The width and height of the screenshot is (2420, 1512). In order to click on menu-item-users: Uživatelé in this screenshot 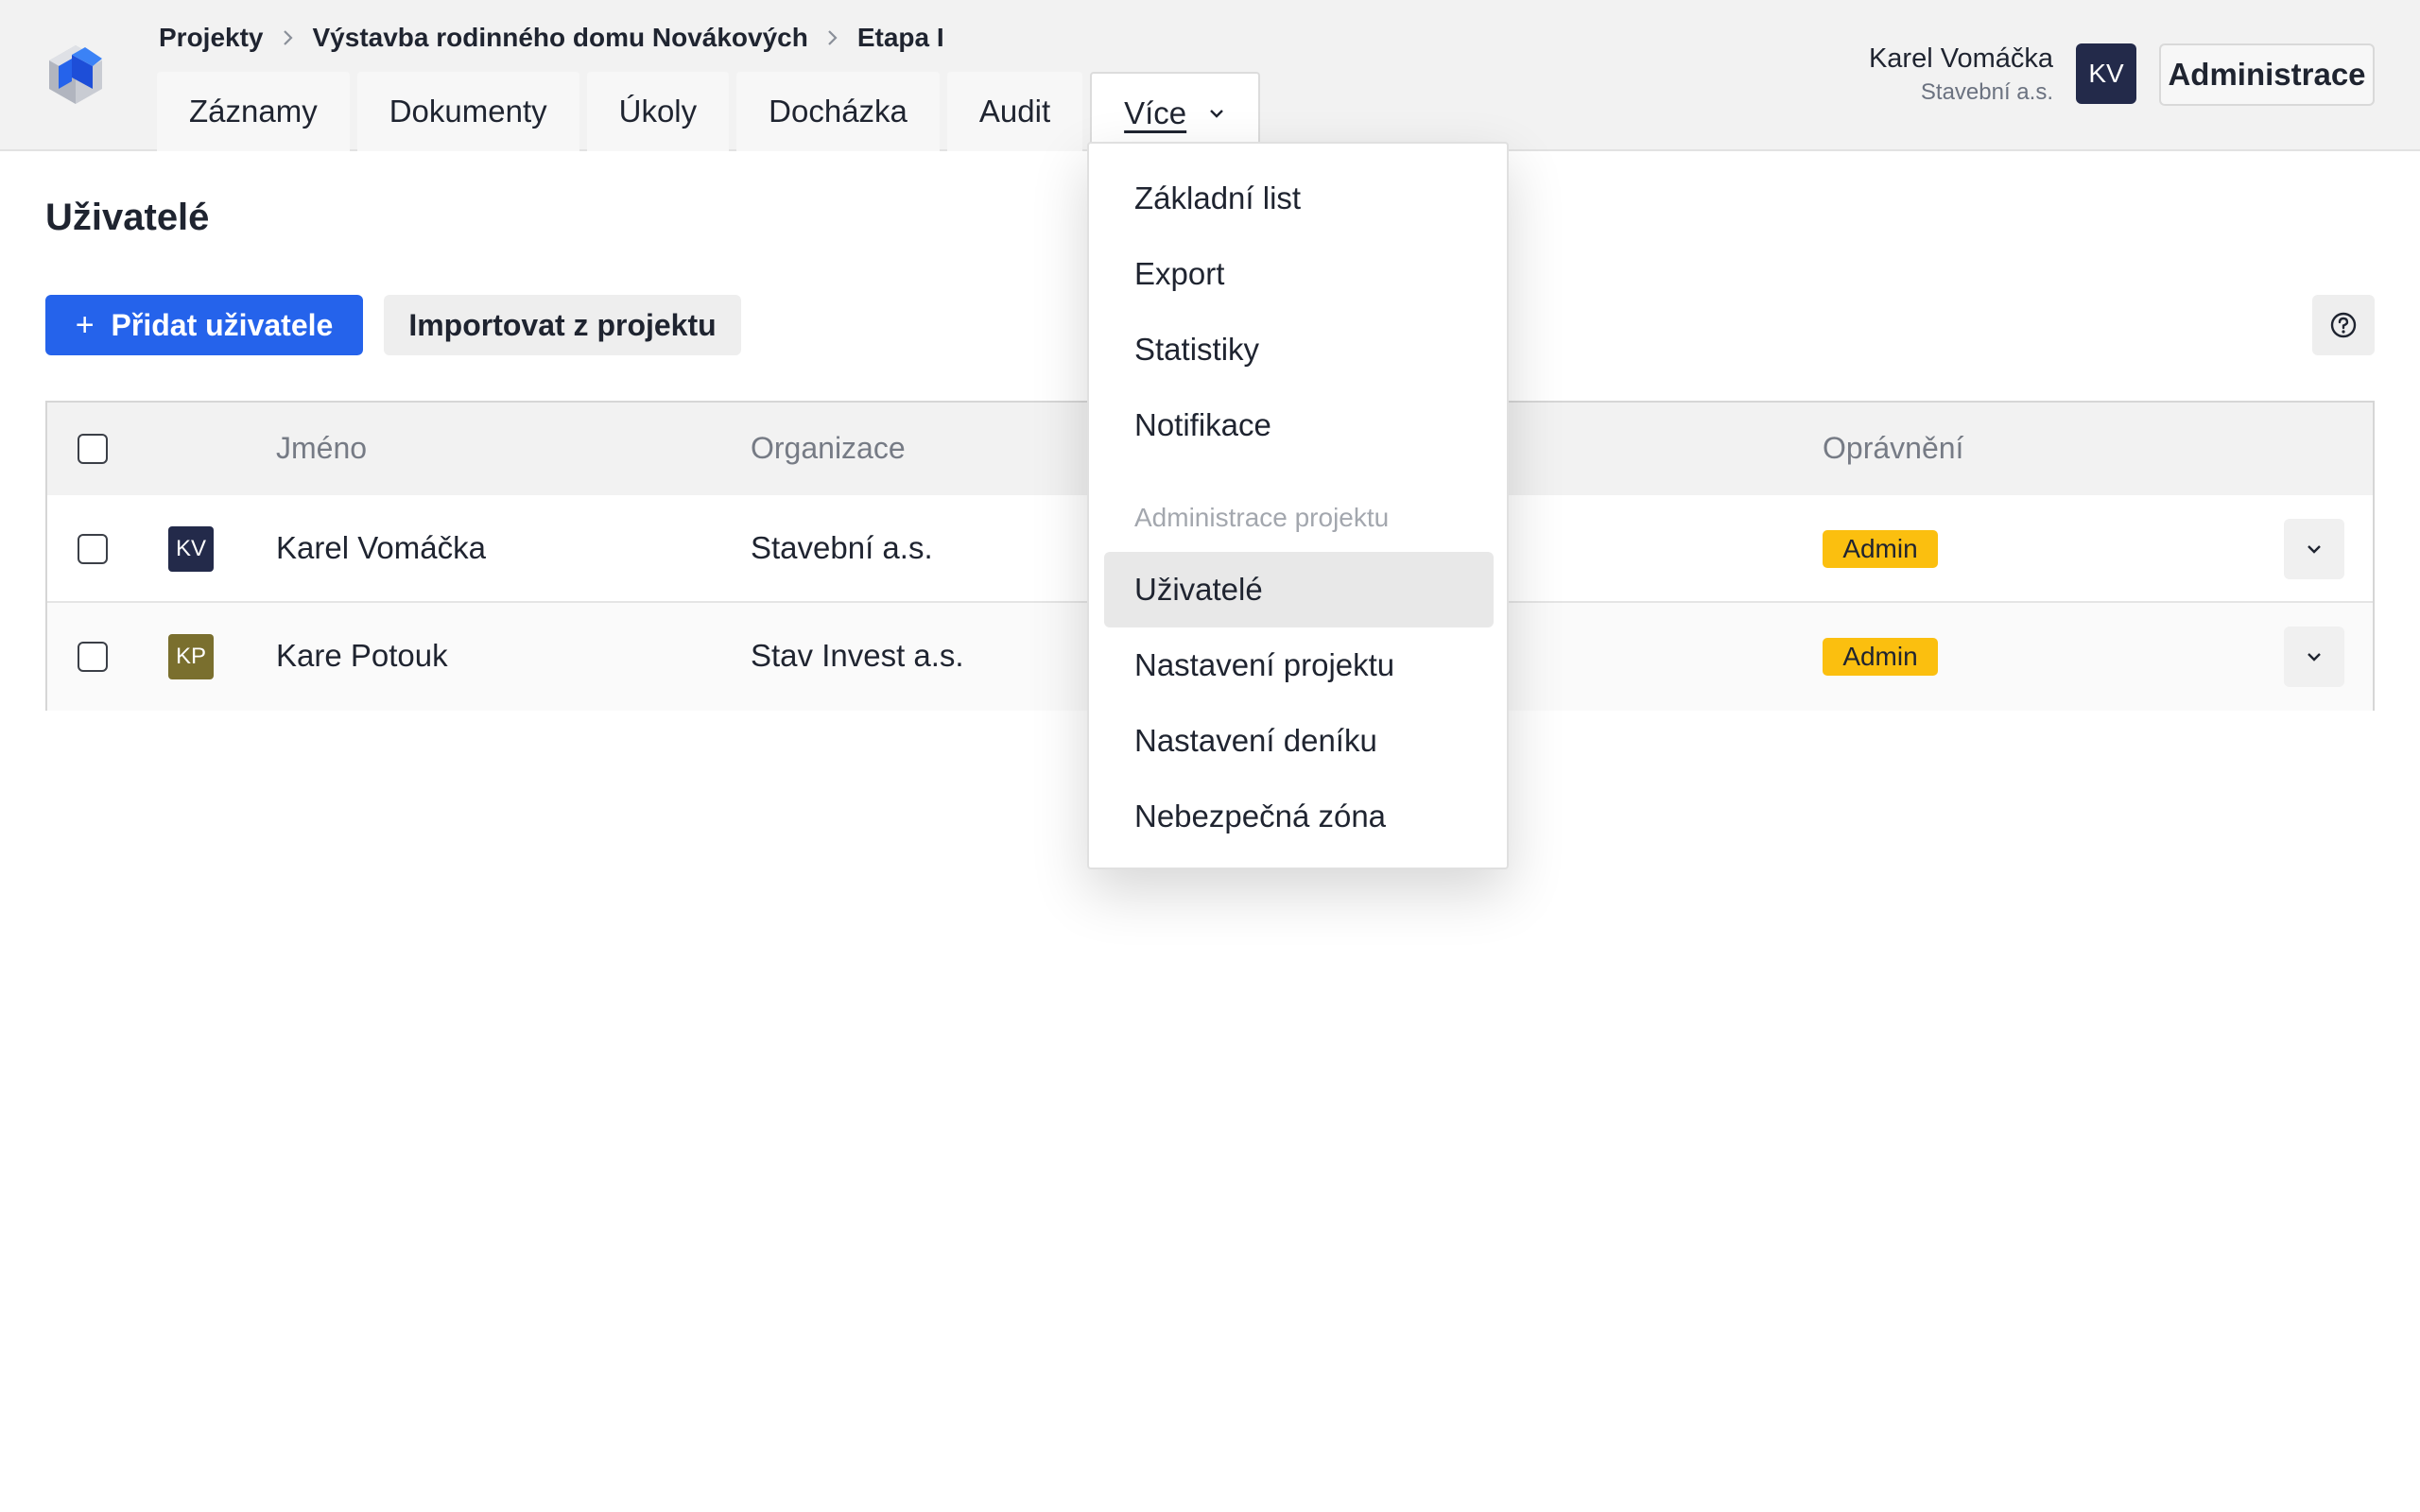, I will do `click(1299, 589)`.